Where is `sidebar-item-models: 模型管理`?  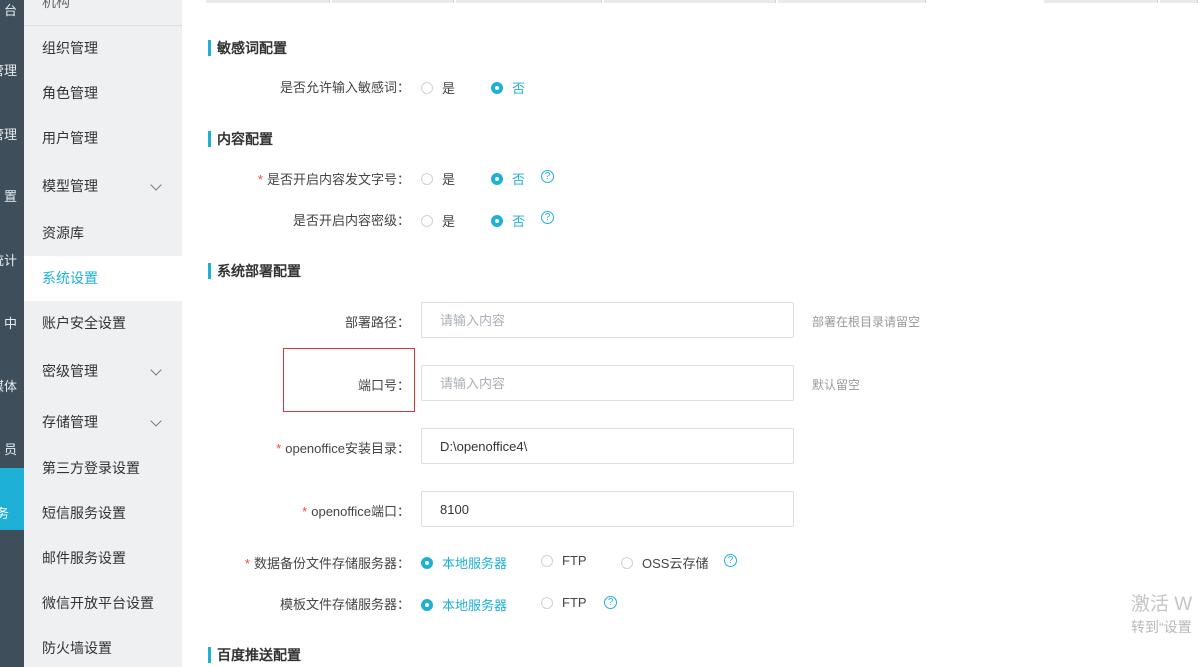 sidebar-item-models: 模型管理 is located at coordinates (103, 186).